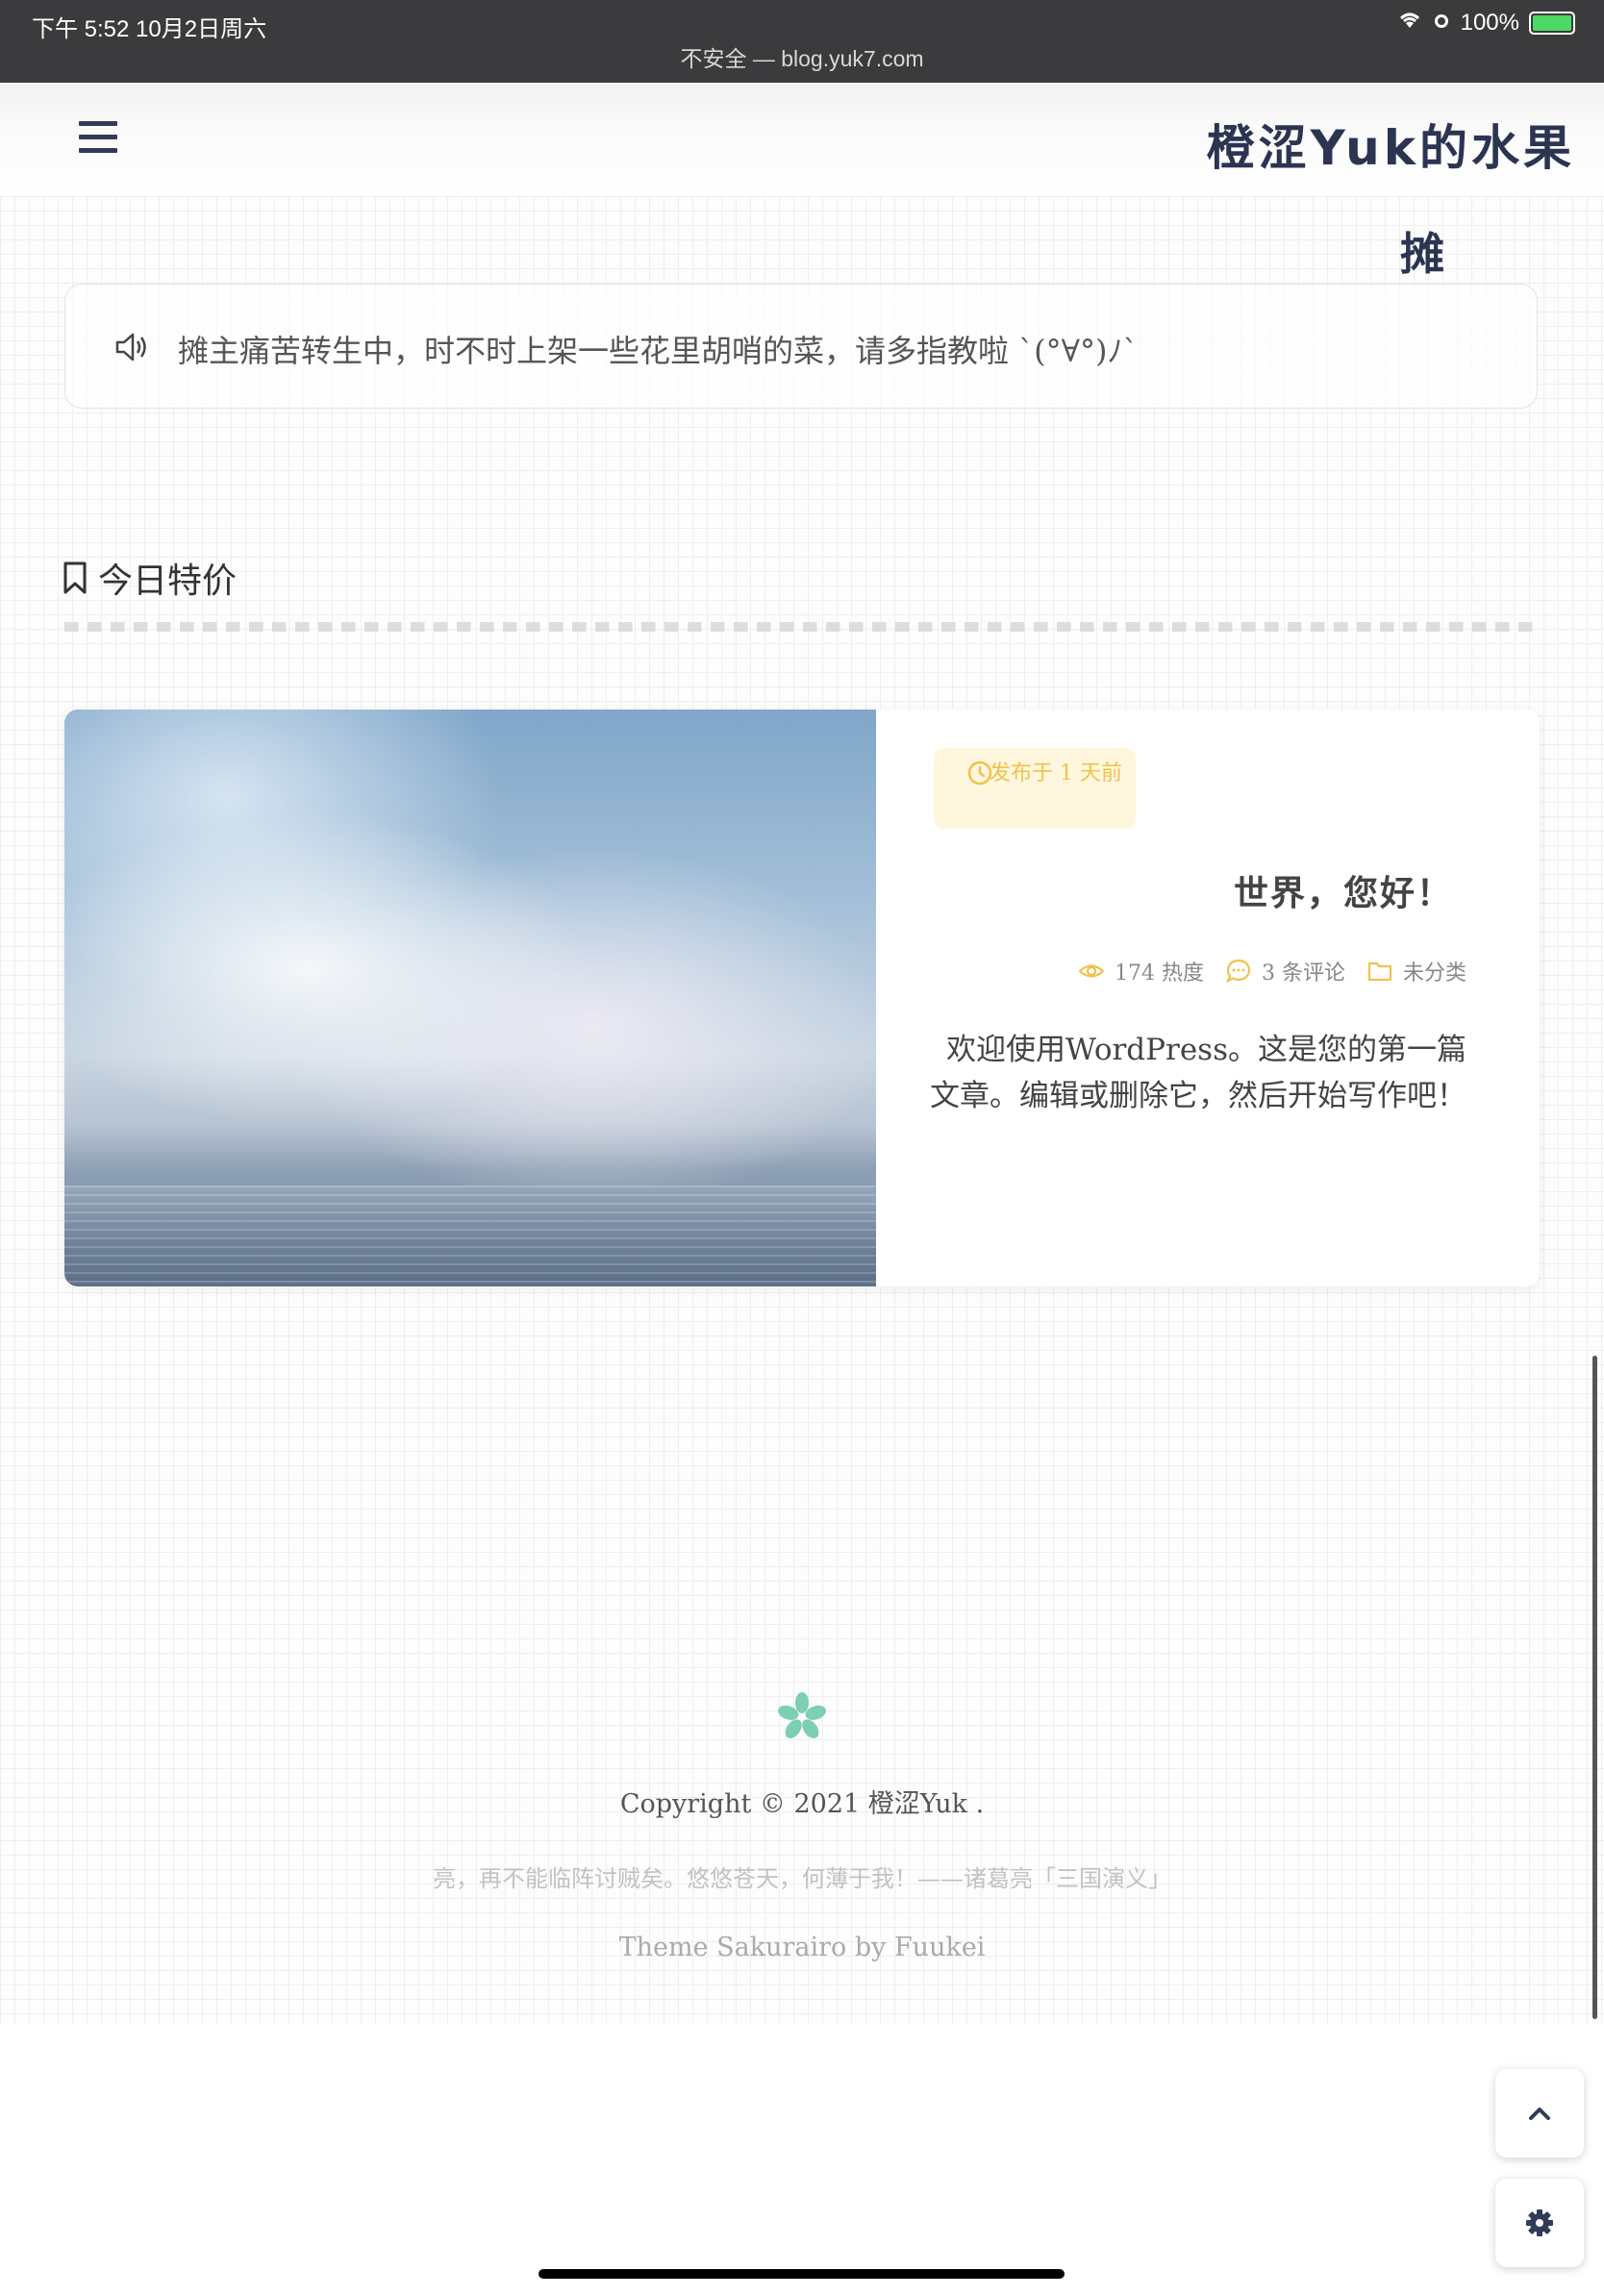 The image size is (1604, 2296). What do you see at coordinates (802, 1947) in the screenshot?
I see `theme-credit: Theme Sakurairo by Fuukei` at bounding box center [802, 1947].